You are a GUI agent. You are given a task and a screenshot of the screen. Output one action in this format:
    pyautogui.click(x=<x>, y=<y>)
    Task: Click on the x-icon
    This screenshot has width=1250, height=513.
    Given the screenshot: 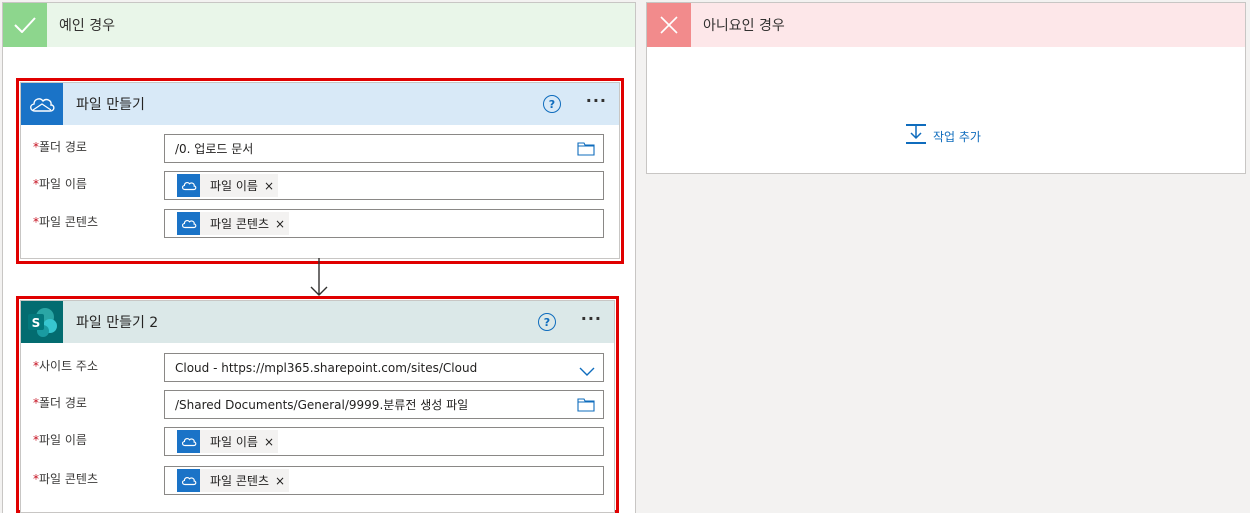 What is the action you would take?
    pyautogui.click(x=669, y=25)
    